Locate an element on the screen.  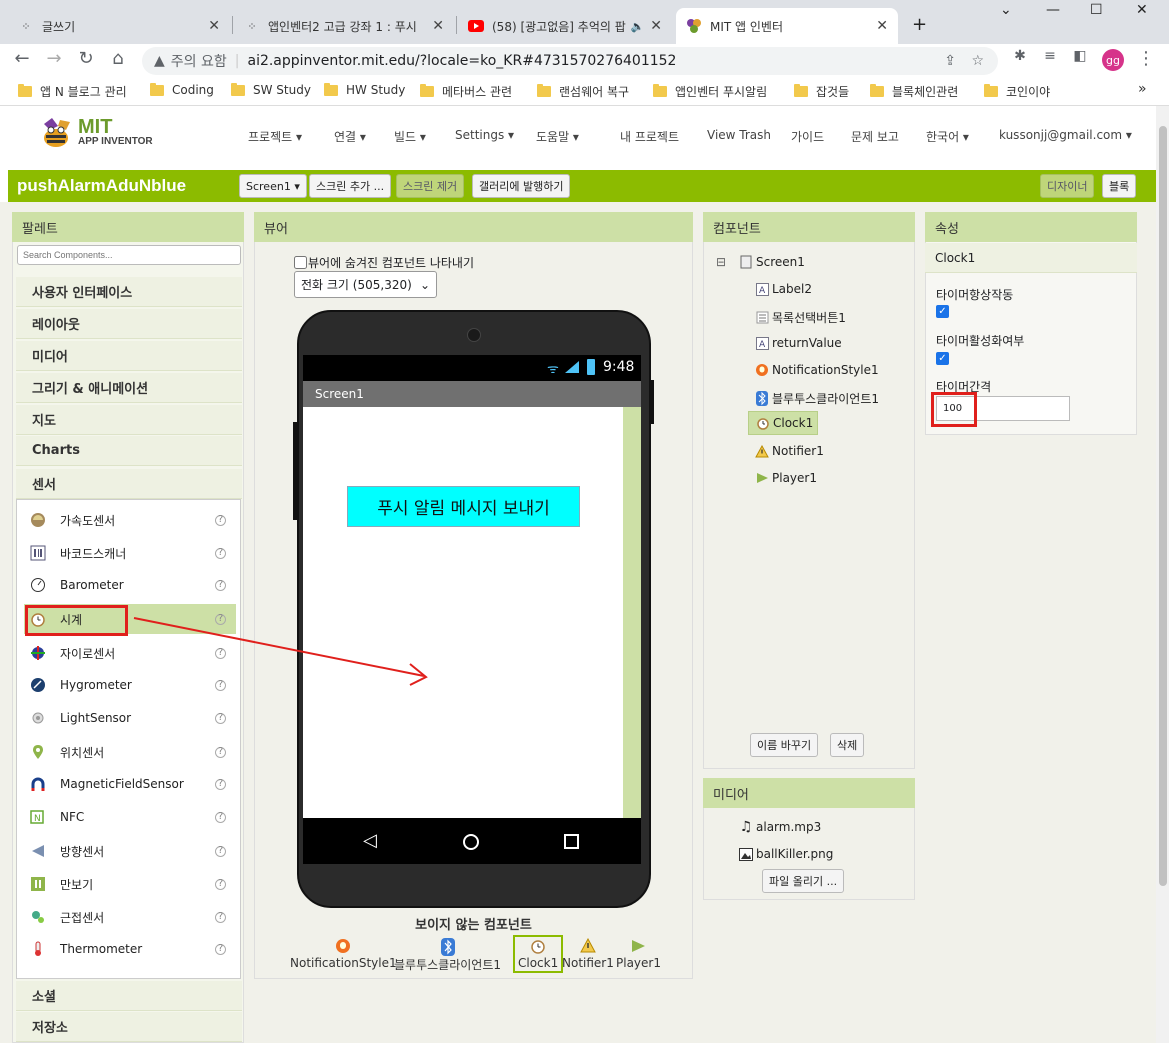
annotation-highlight-interval is located at coordinates (954, 409).